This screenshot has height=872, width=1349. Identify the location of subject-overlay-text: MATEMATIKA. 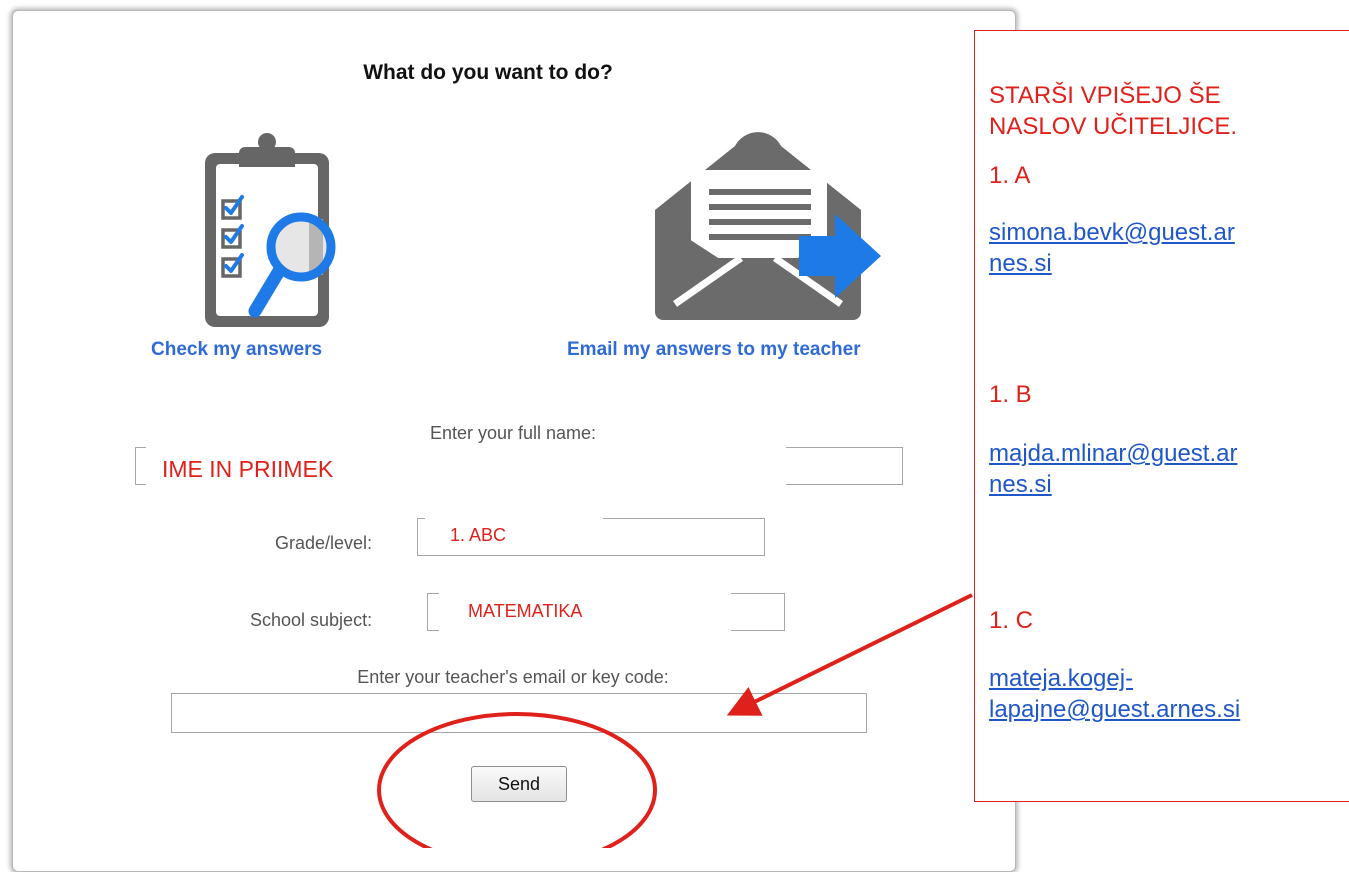
(525, 611).